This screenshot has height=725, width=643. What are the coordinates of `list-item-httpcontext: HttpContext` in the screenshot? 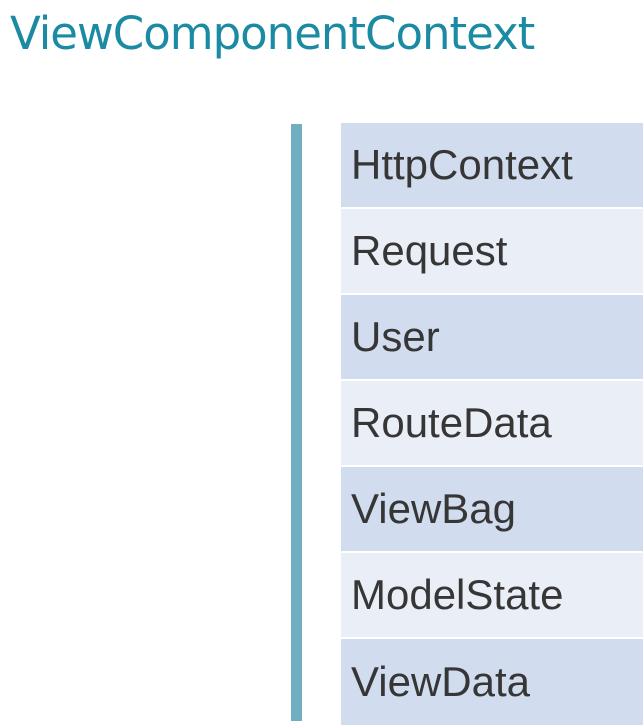 It's located at (492, 165).